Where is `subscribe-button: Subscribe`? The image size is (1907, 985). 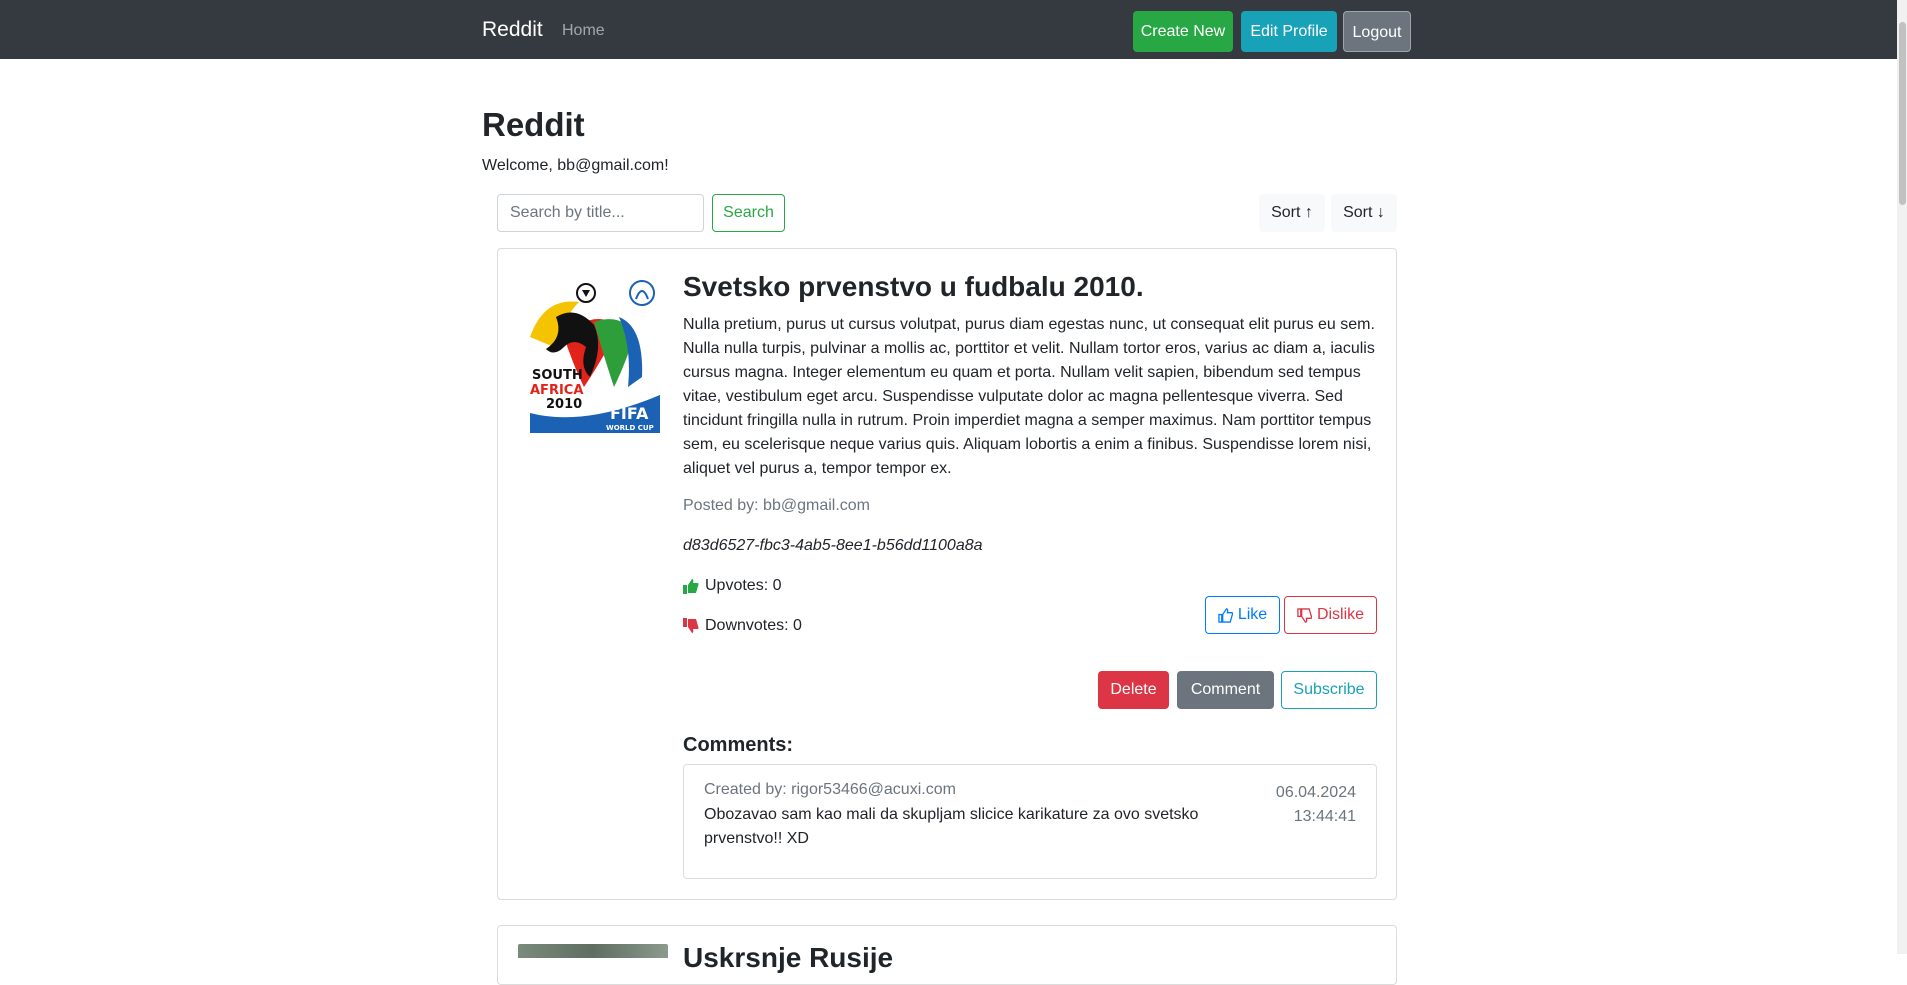
subscribe-button: Subscribe is located at coordinates (1329, 690).